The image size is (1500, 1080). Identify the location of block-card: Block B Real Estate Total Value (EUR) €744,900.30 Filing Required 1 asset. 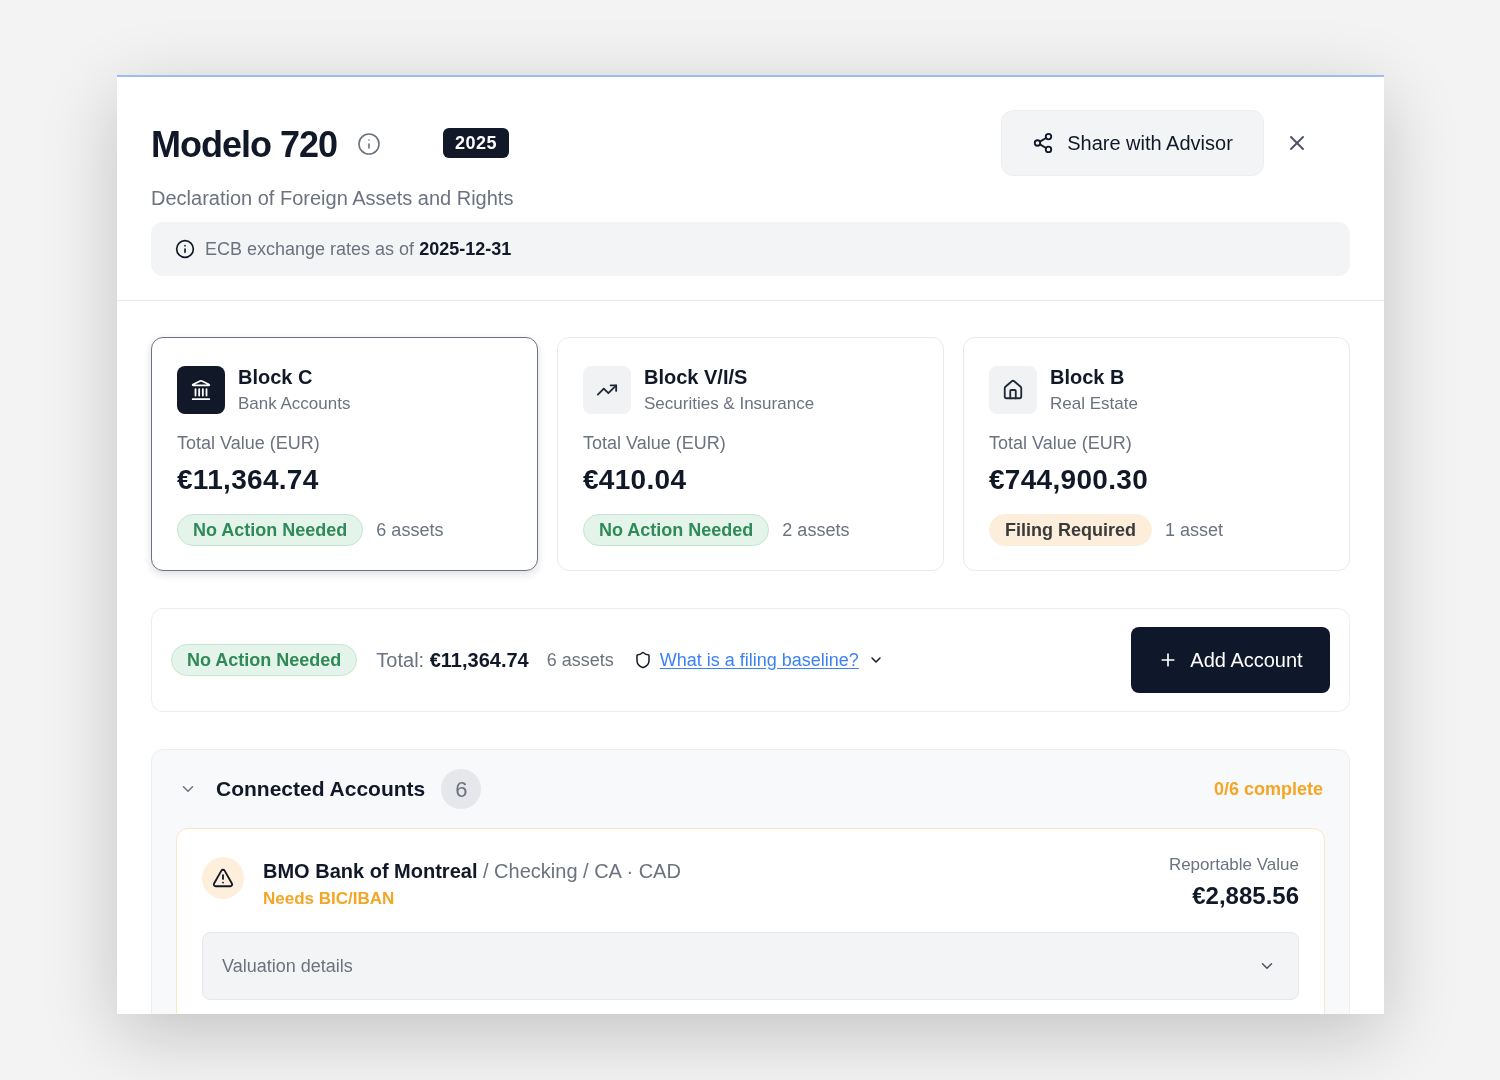
(1156, 454).